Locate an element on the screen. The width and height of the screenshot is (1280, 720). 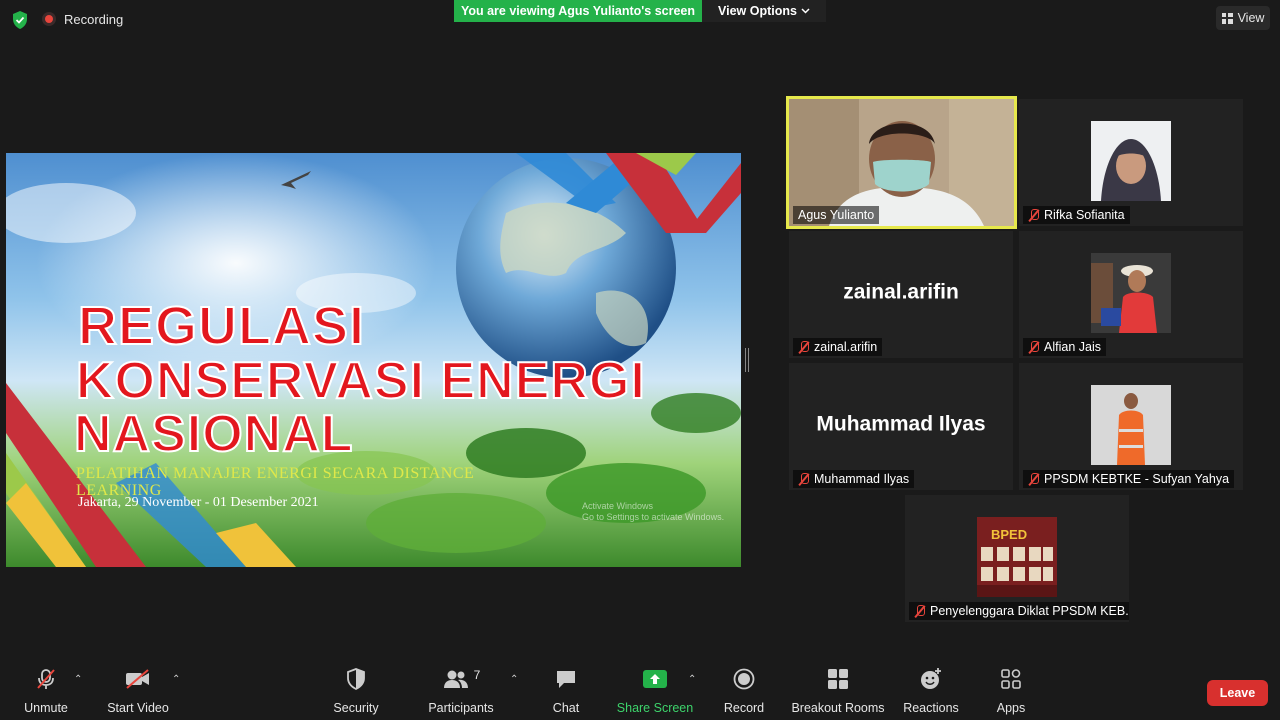
view-options-button: View Options is located at coordinates (764, 11).